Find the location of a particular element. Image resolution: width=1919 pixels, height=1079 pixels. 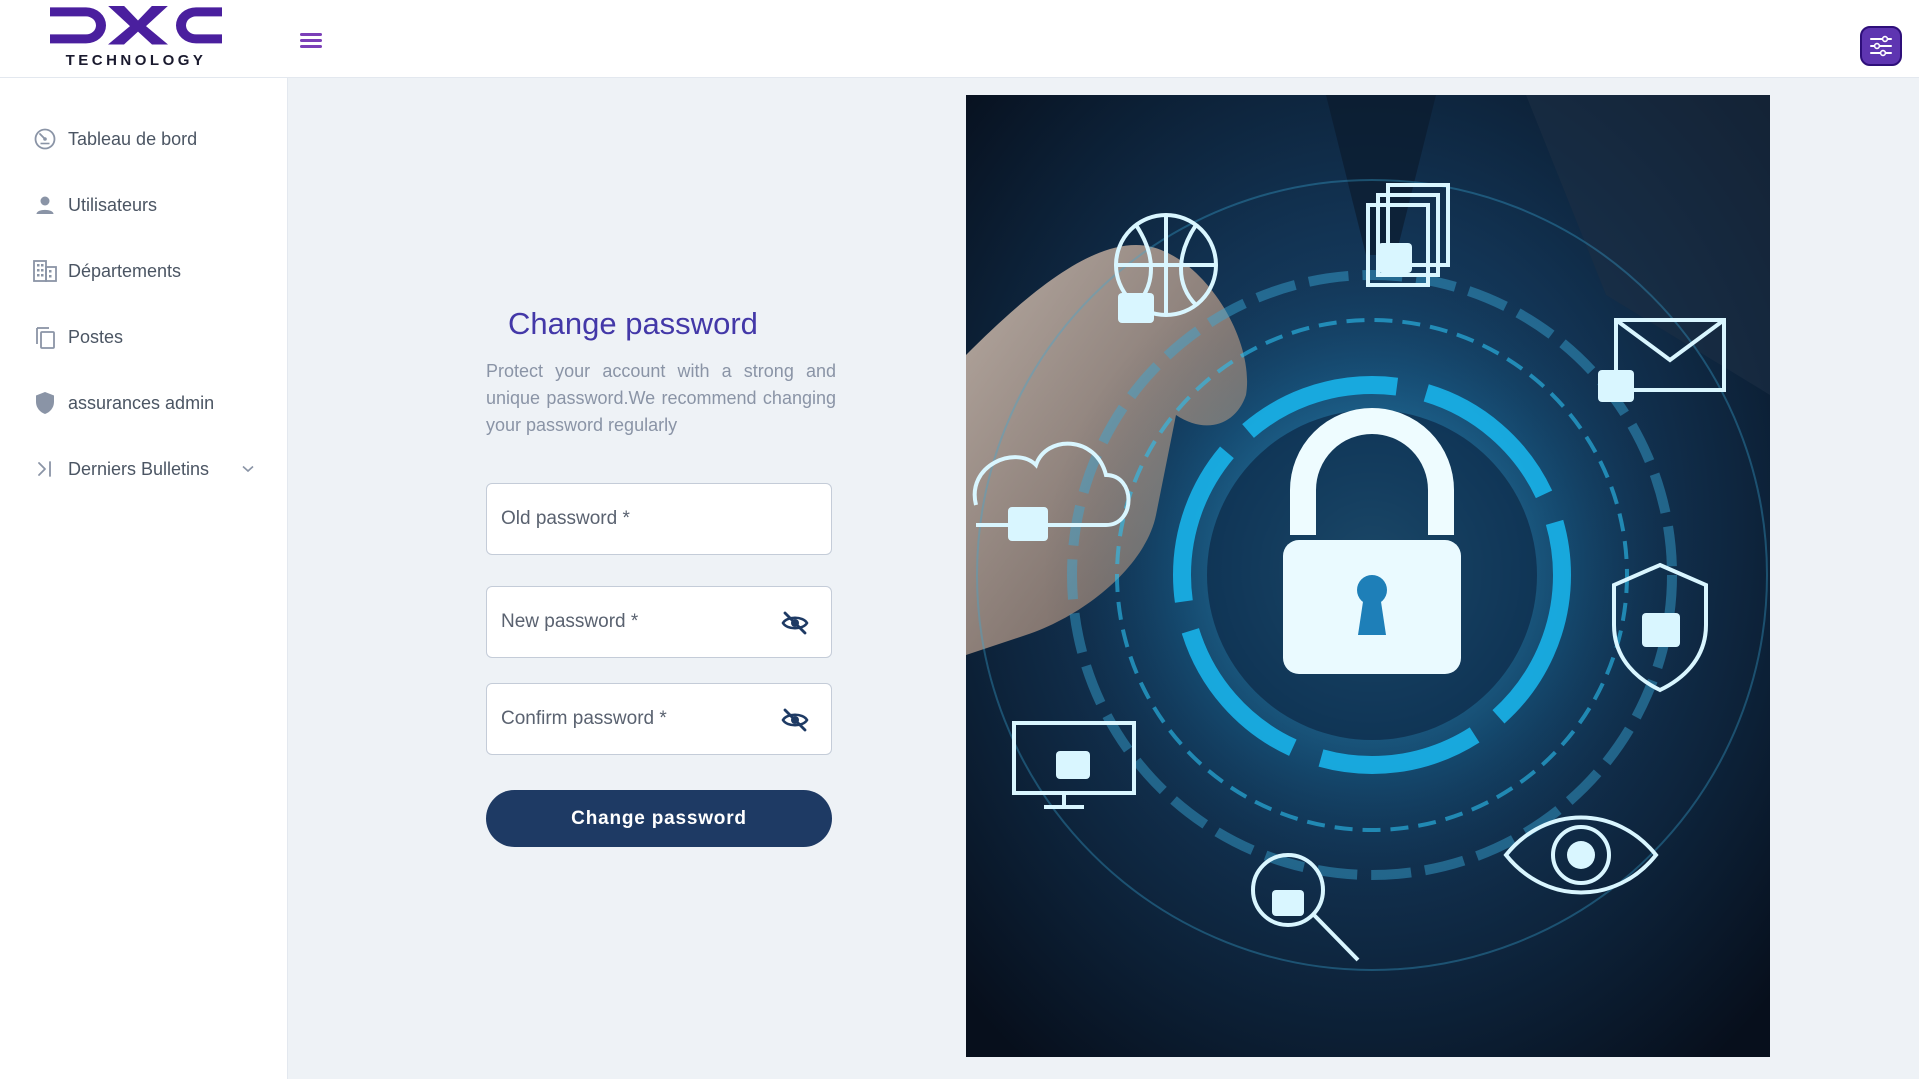

sidebar-item-label: Derniers Bulletins is located at coordinates (139, 468).